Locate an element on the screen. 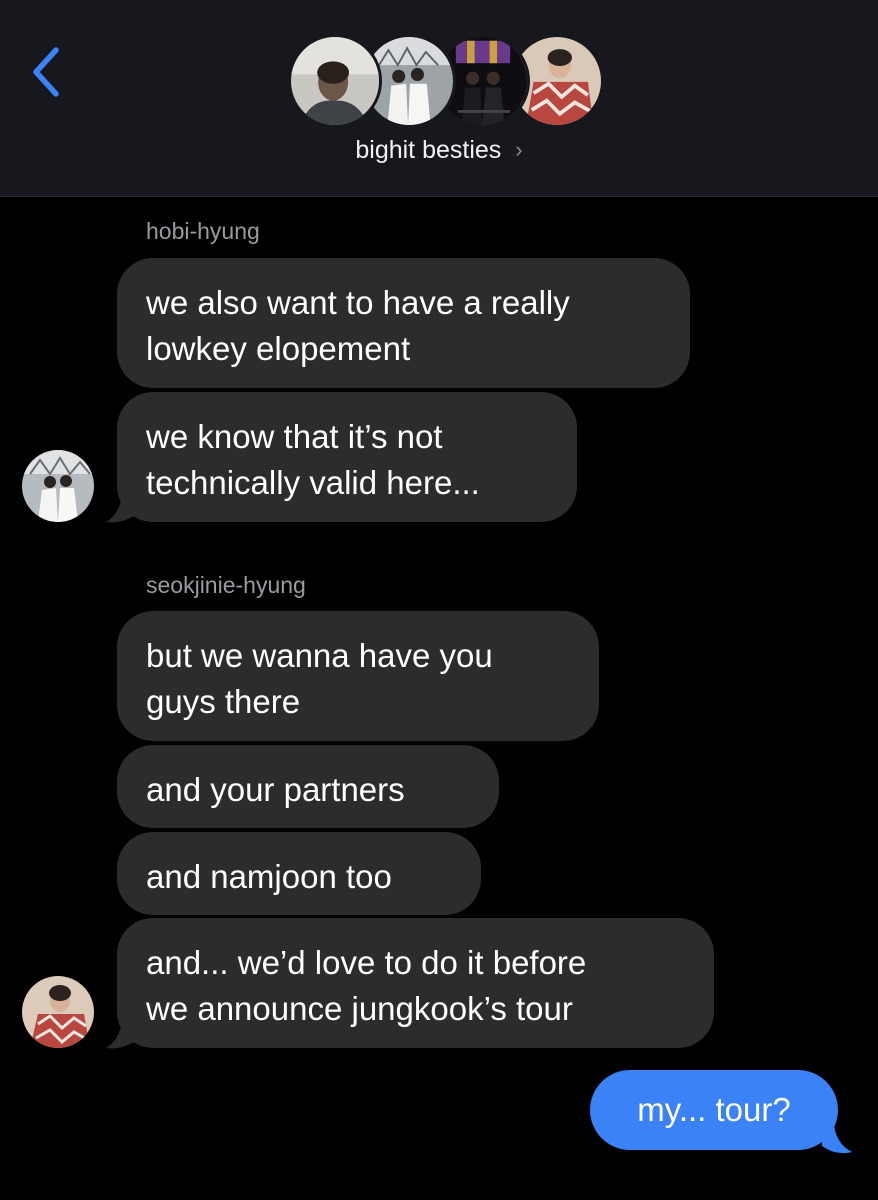  outgoing-message-bubble: my... tour? is located at coordinates (714, 1110).